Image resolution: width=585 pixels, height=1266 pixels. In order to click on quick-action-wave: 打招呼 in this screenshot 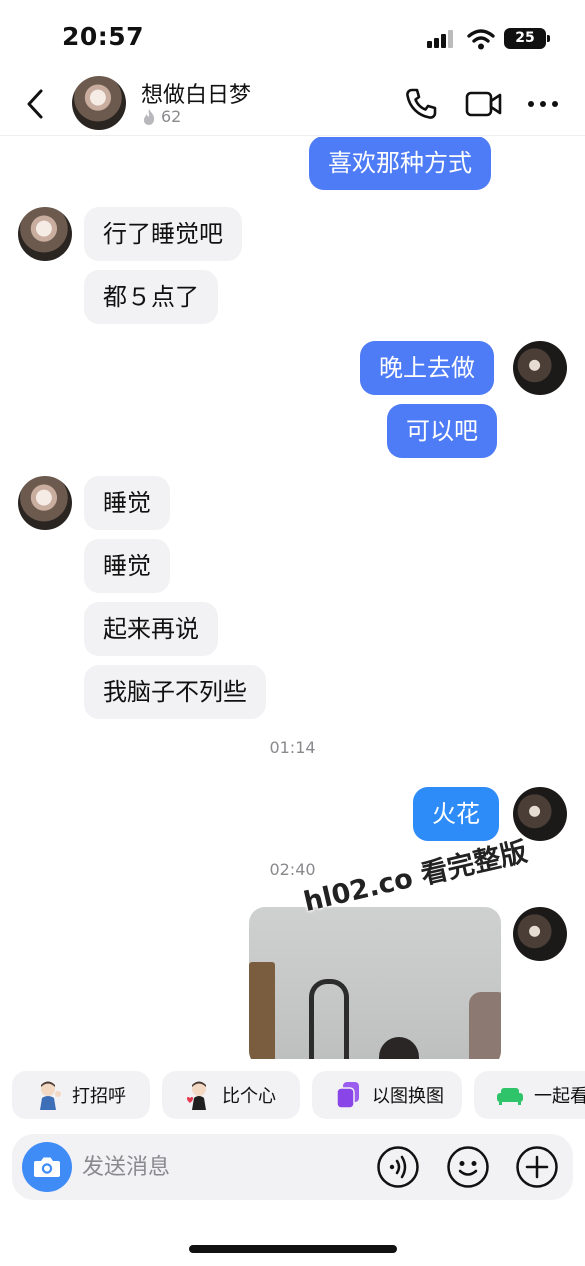, I will do `click(81, 1095)`.